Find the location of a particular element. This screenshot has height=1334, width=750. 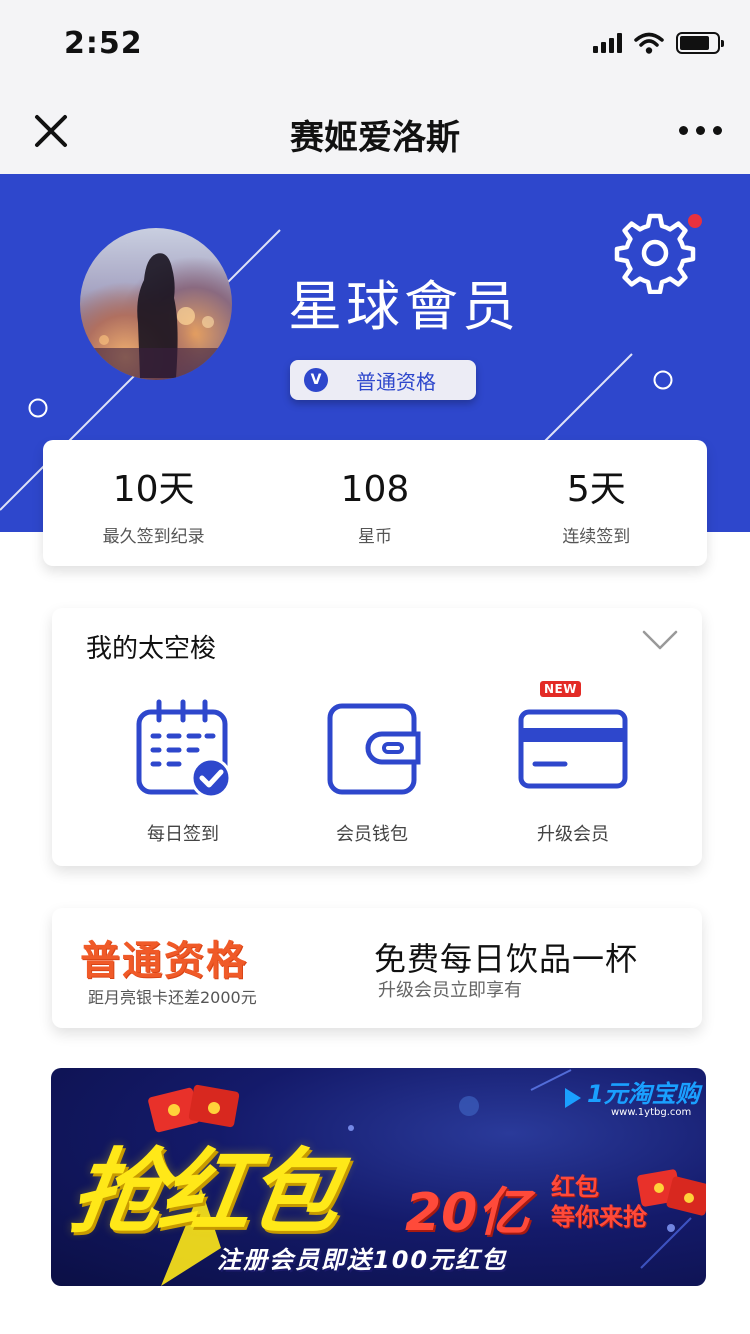

logo-text: 1元淘宝购 is located at coordinates (643, 1094).